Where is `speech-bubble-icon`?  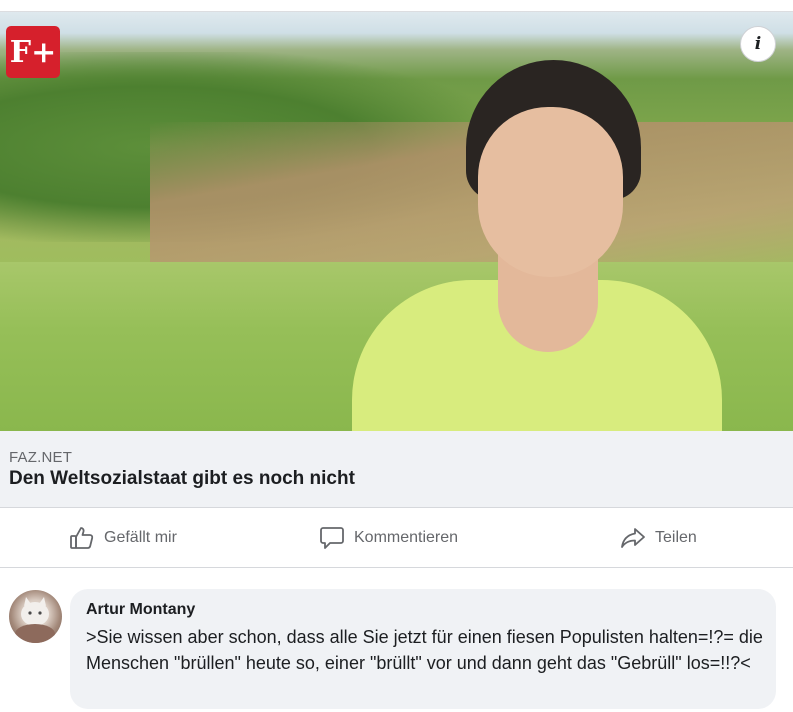
speech-bubble-icon is located at coordinates (332, 538).